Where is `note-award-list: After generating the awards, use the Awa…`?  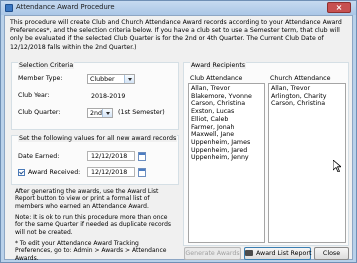 note-award-list: After generating the awards, use the Awa… is located at coordinates (87, 199).